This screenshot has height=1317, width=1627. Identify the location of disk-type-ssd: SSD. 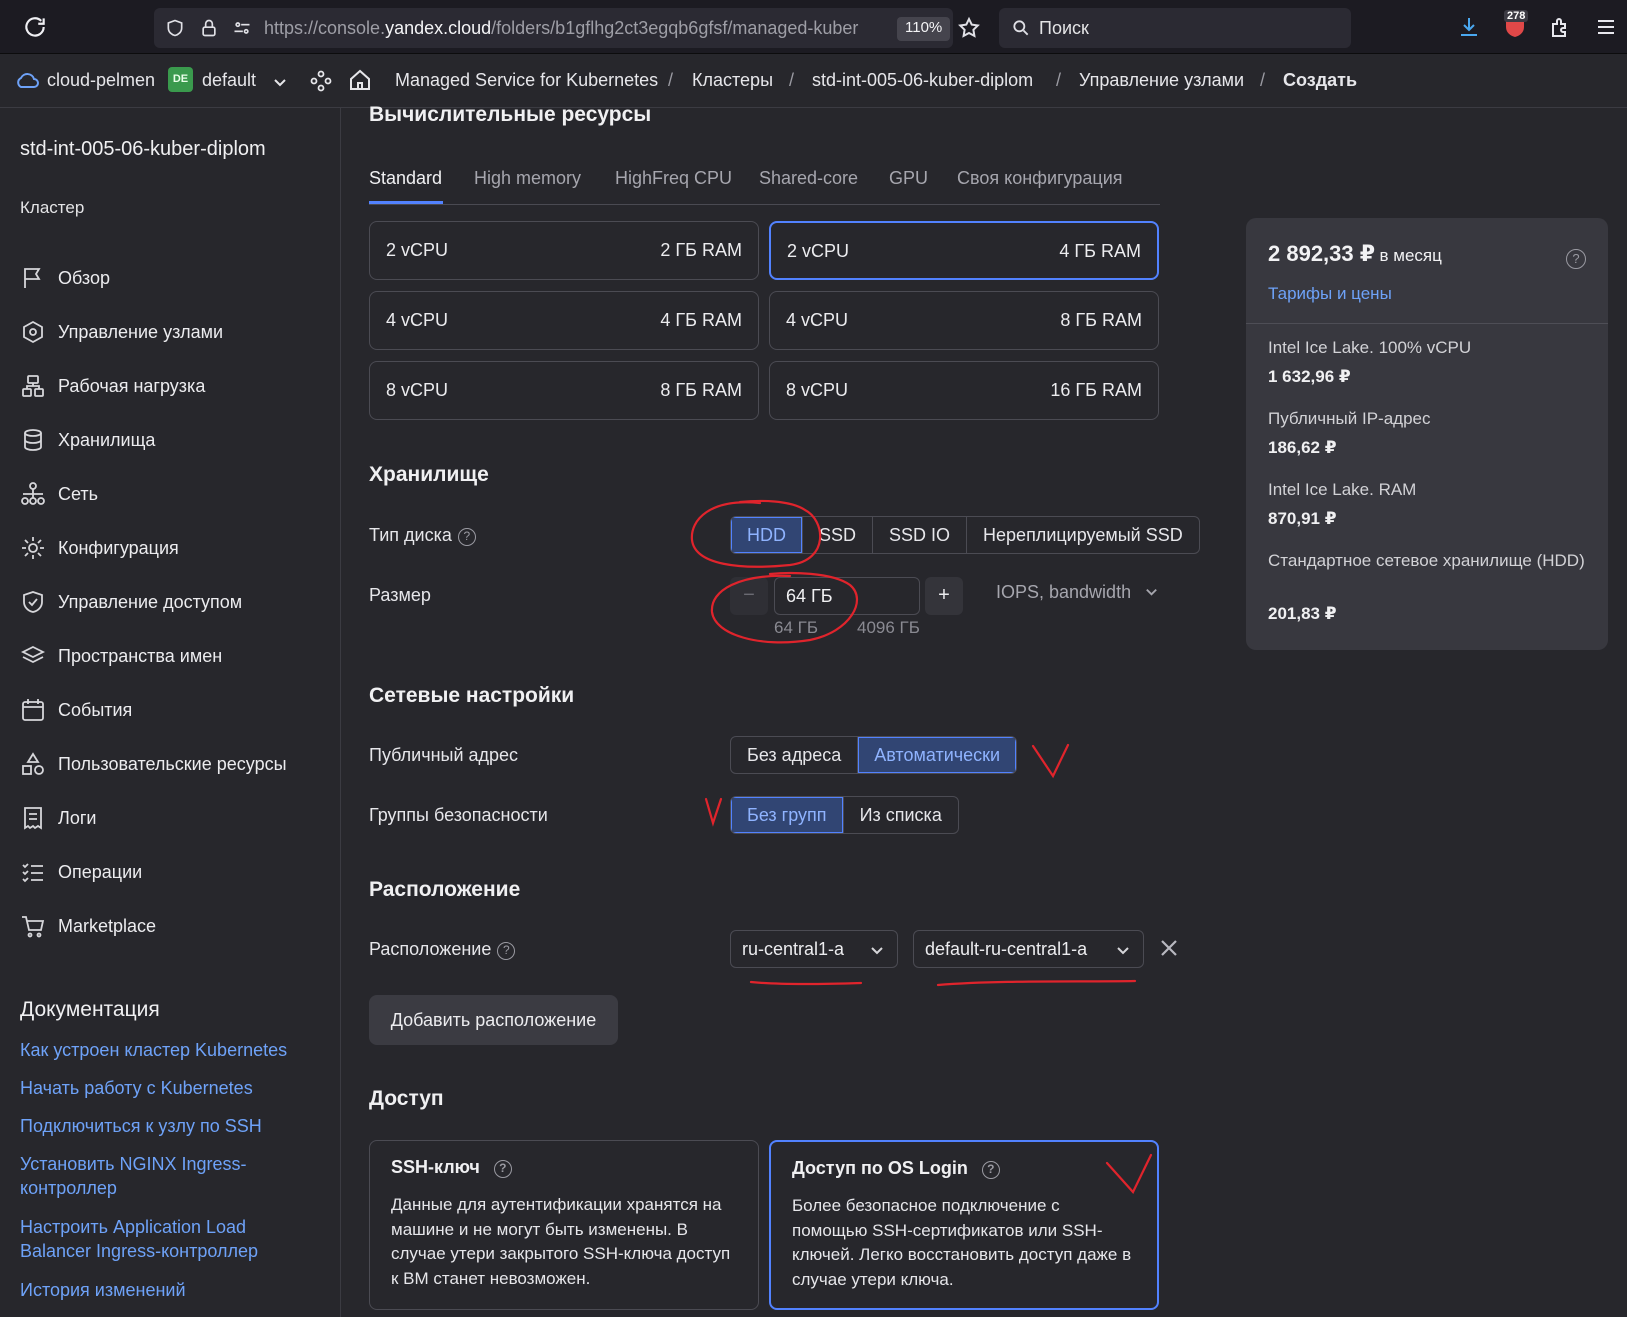
(838, 535).